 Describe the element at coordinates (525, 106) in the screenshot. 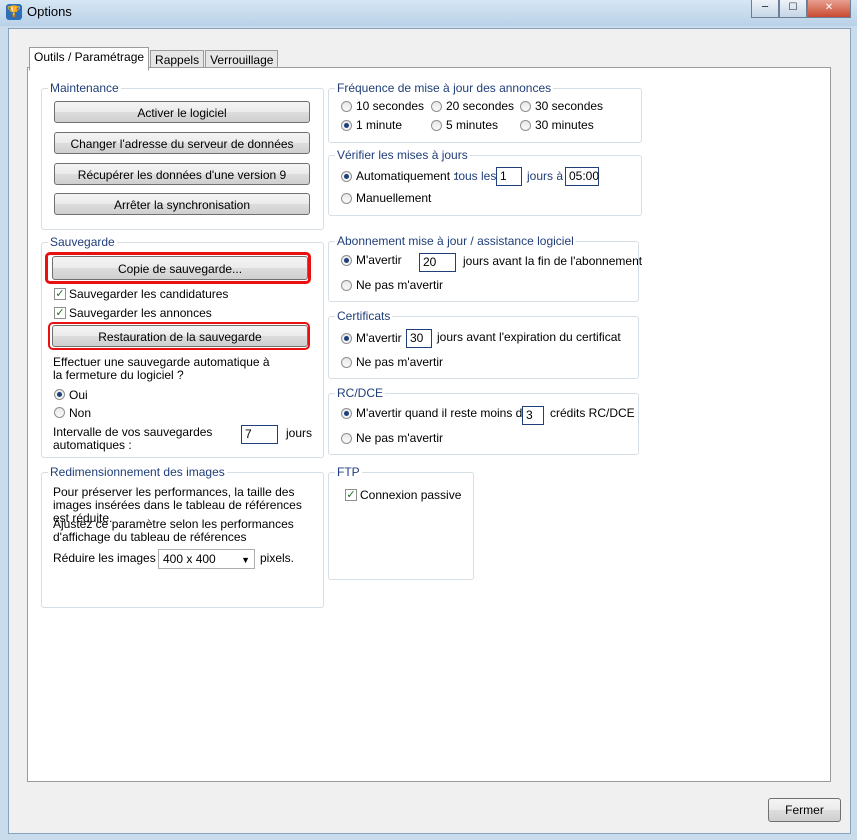

I see `freq-30s-radio` at that location.